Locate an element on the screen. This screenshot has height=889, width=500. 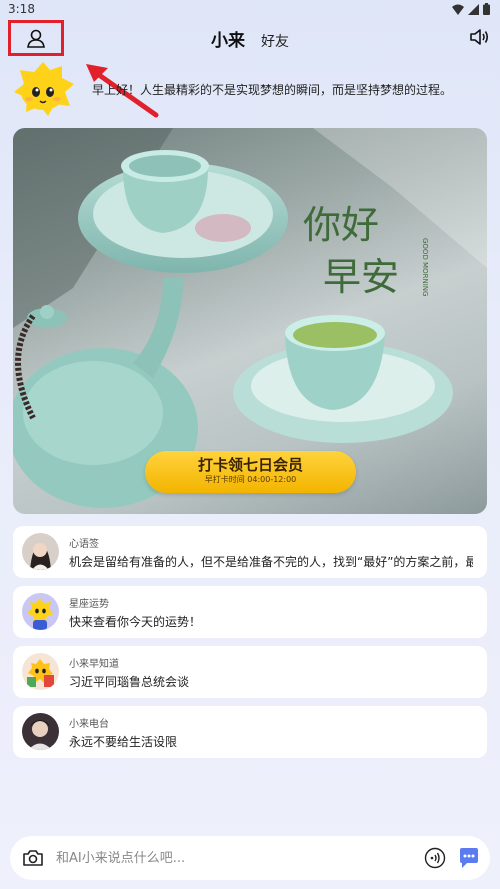
list-item-category: 星座运势 is located at coordinates (89, 604).